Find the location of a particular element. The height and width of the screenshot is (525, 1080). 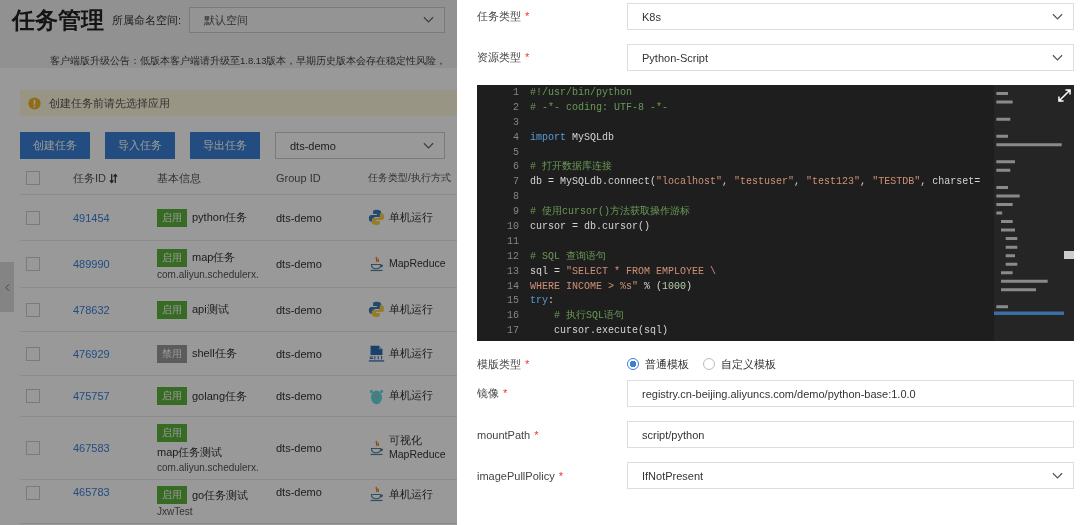

warning-icon is located at coordinates (34, 103).